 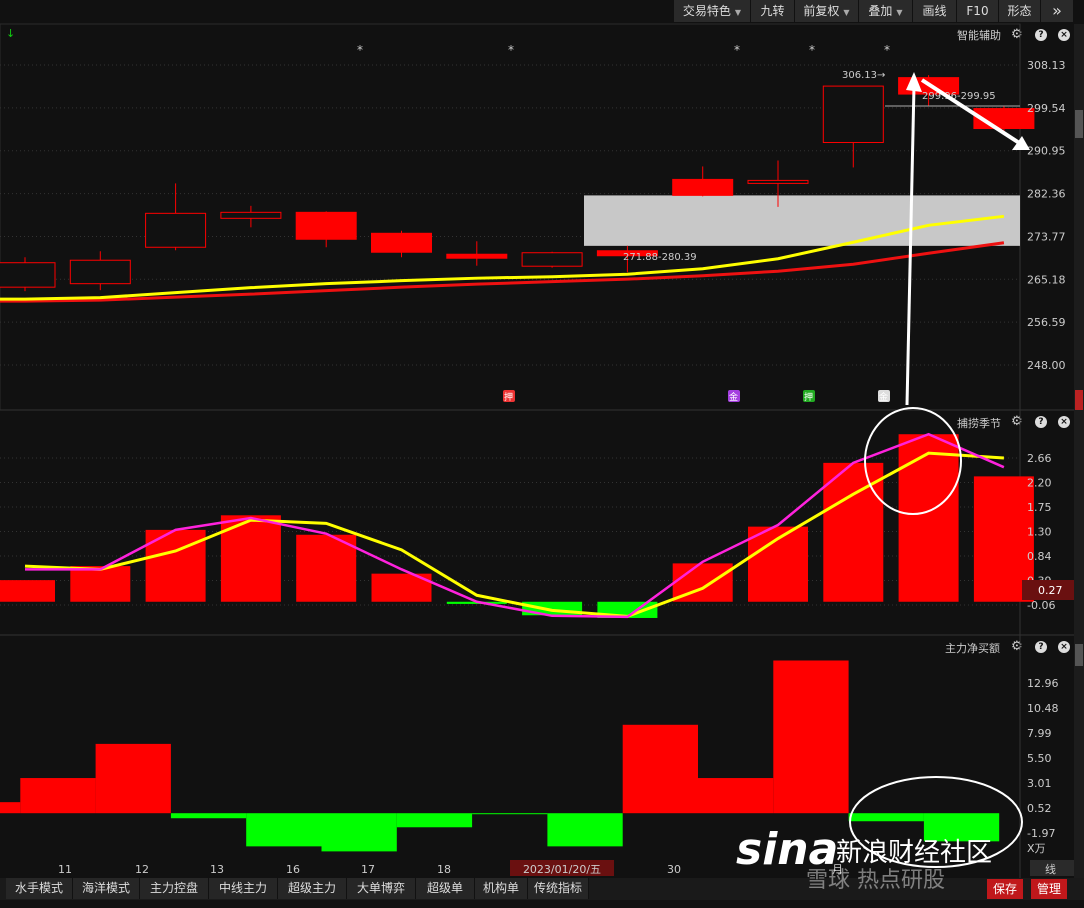 What do you see at coordinates (1046, 322) in the screenshot?
I see `y-tick-label: 256.59` at bounding box center [1046, 322].